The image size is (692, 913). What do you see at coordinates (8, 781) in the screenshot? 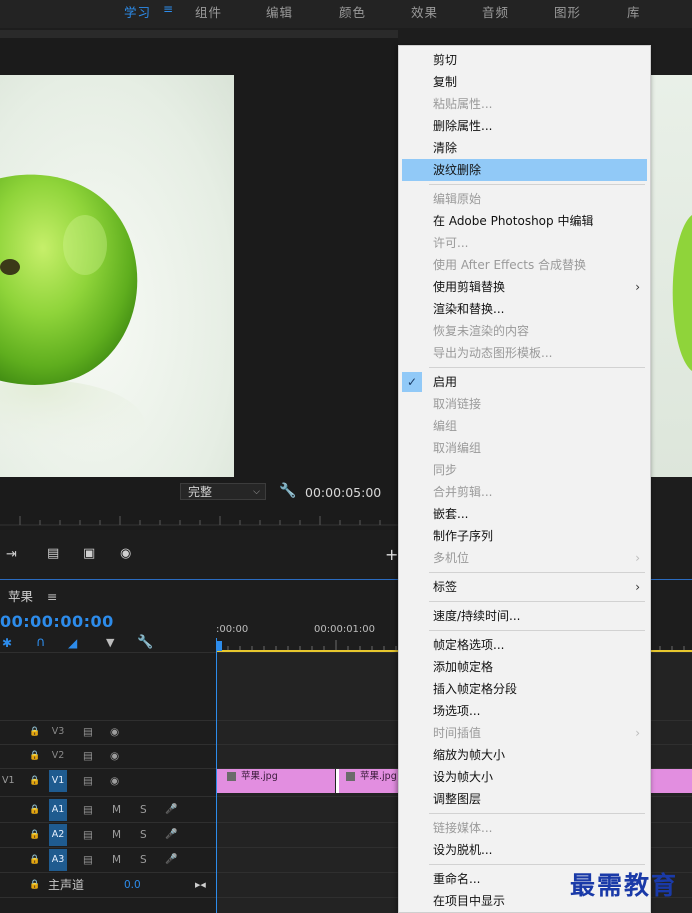
I see `source-patch-label: V1` at bounding box center [8, 781].